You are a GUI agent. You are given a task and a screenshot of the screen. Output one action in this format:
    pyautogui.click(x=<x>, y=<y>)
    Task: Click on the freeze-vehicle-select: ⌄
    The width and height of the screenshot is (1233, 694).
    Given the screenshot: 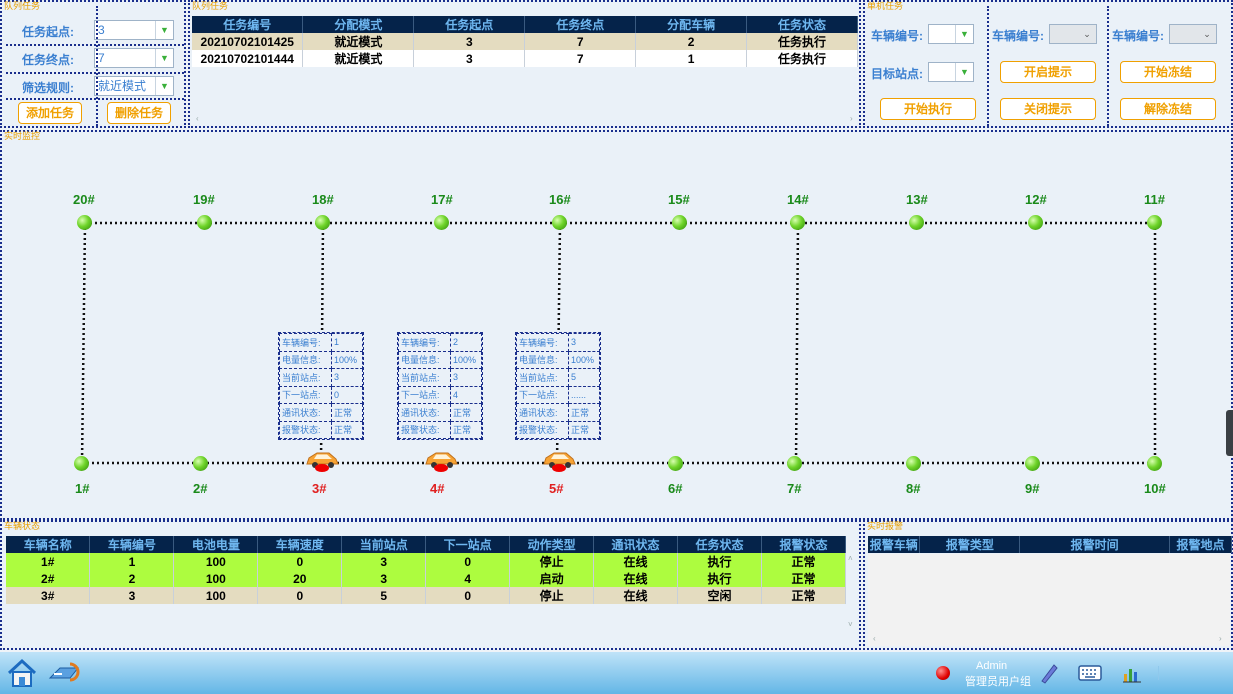 What is the action you would take?
    pyautogui.click(x=1193, y=34)
    